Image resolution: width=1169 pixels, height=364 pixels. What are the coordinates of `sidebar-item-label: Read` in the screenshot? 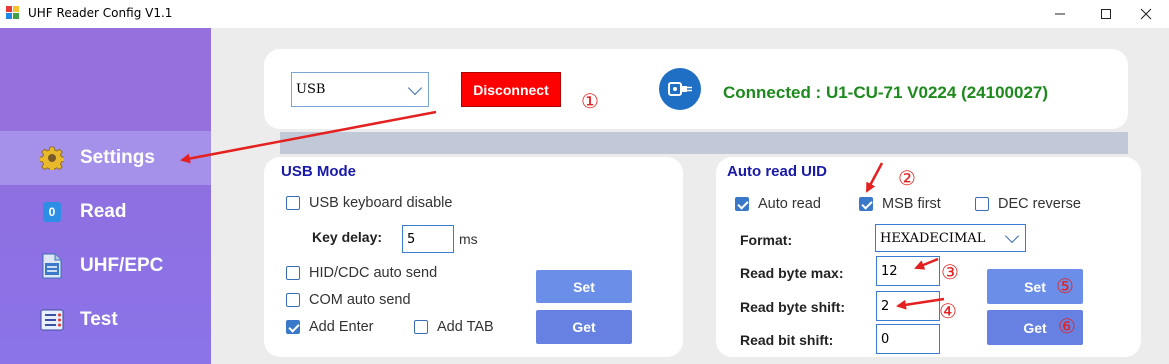 It's located at (103, 211).